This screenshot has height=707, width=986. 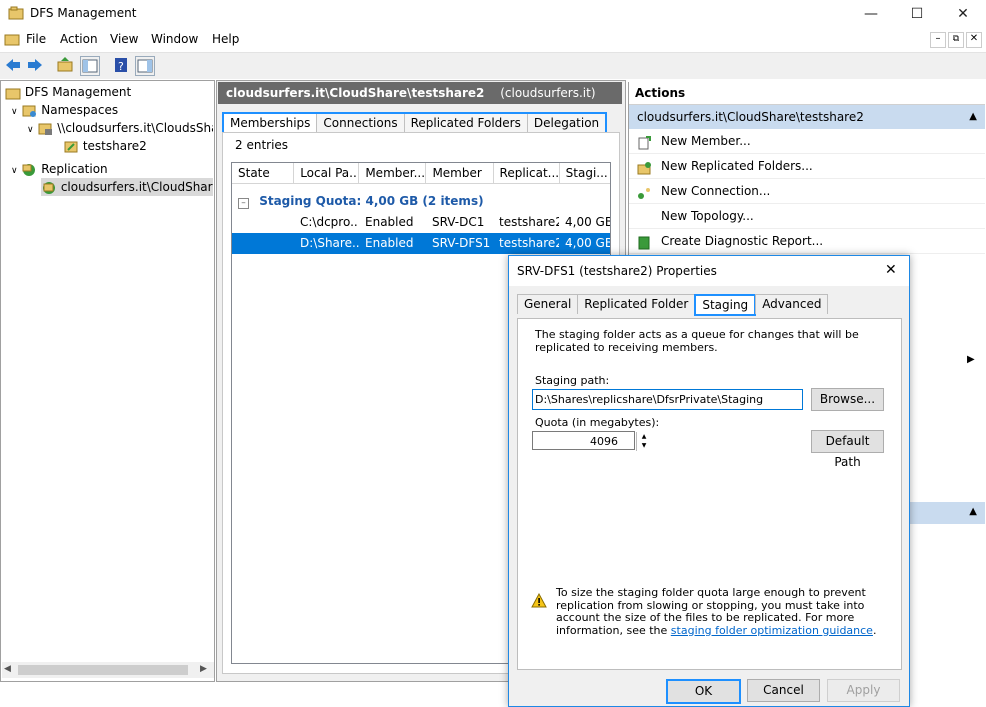 What do you see at coordinates (703, 691) in the screenshot?
I see `ok-button: OK` at bounding box center [703, 691].